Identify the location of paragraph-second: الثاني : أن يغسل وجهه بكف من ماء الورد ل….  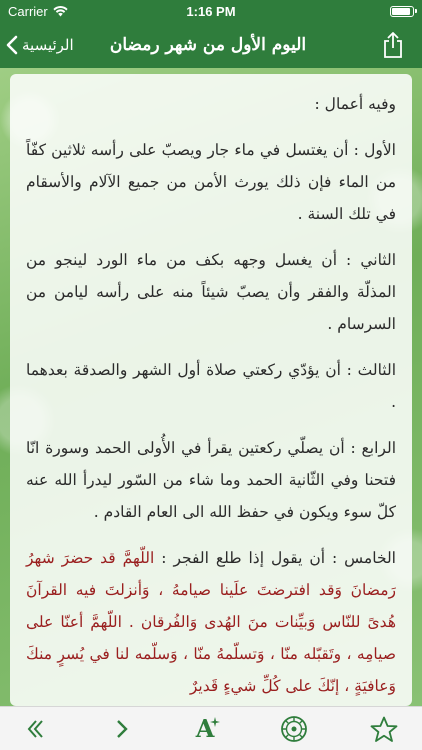
(211, 292).